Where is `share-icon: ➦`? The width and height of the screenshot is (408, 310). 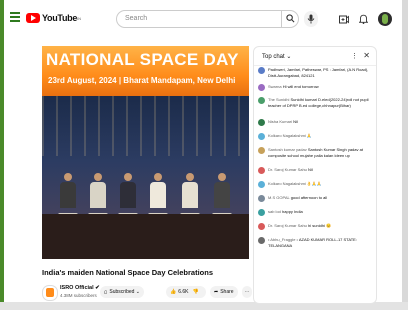
share-icon: ➦ is located at coordinates (216, 292).